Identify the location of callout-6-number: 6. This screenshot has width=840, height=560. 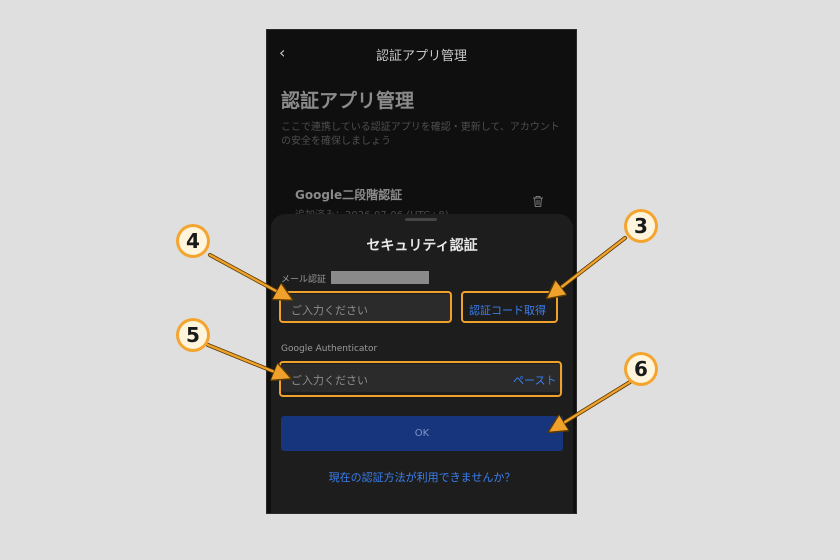
(641, 369).